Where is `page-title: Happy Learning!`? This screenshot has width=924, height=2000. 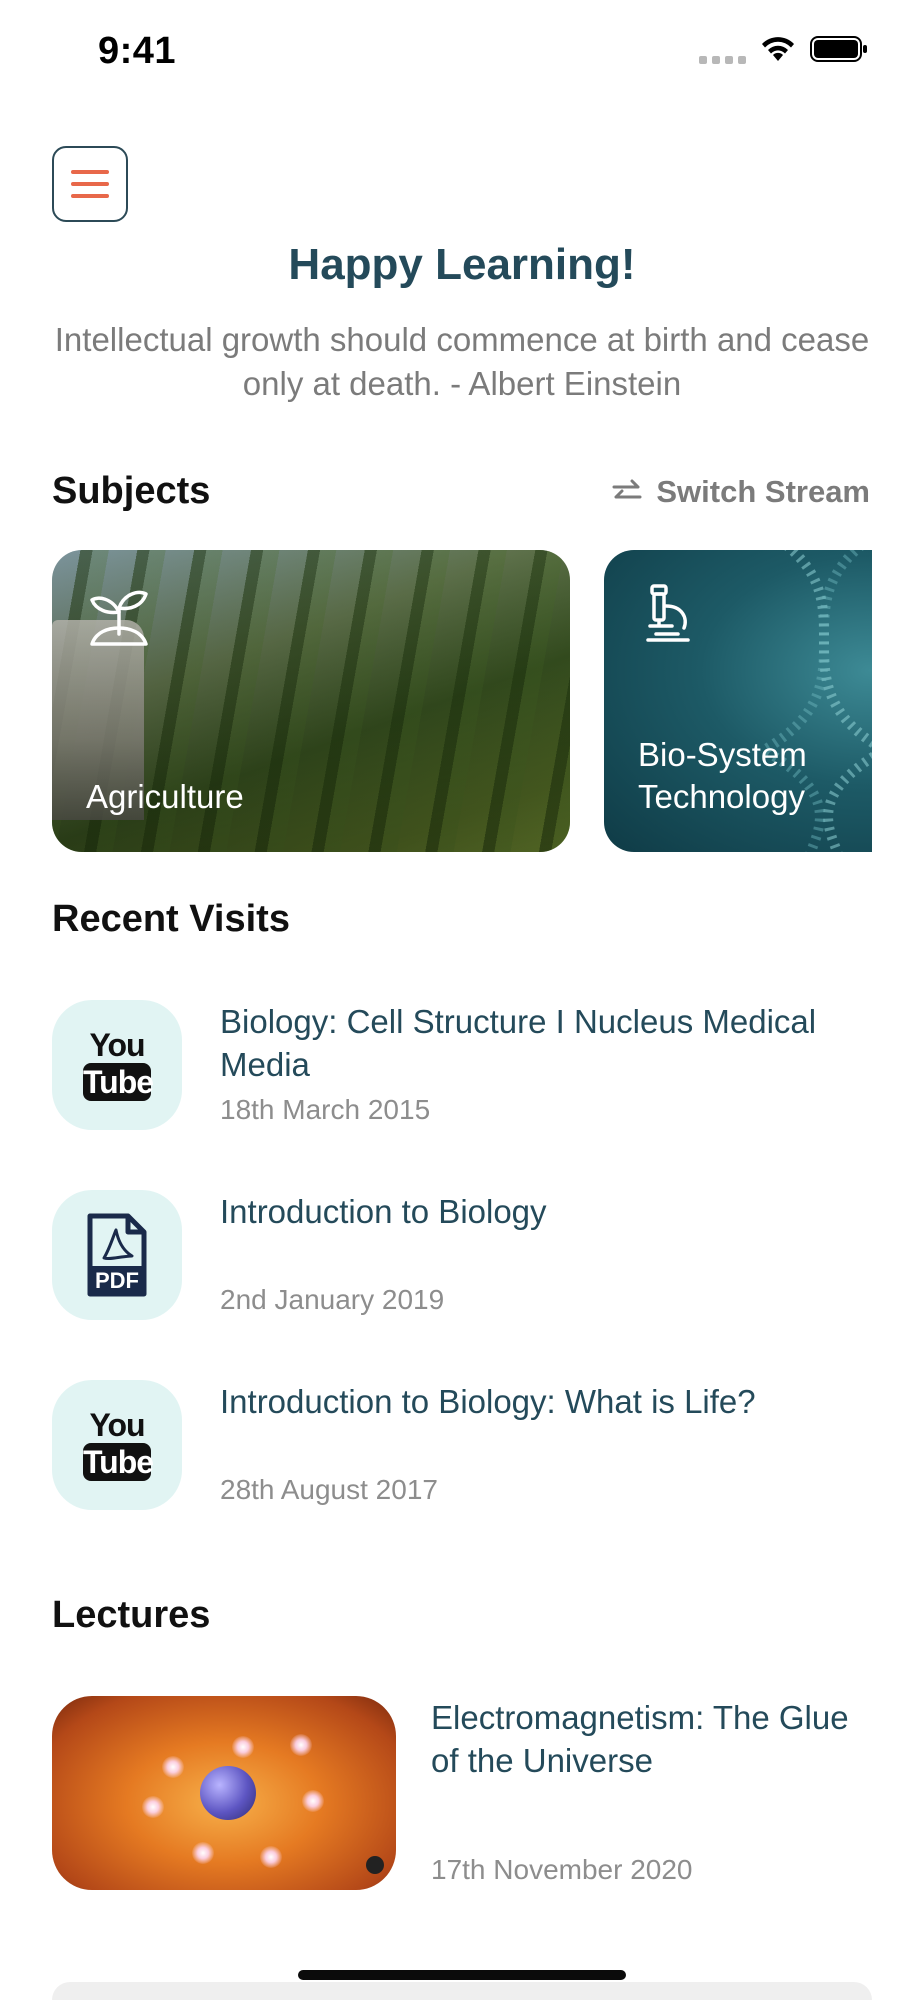
page-title: Happy Learning! is located at coordinates (462, 264).